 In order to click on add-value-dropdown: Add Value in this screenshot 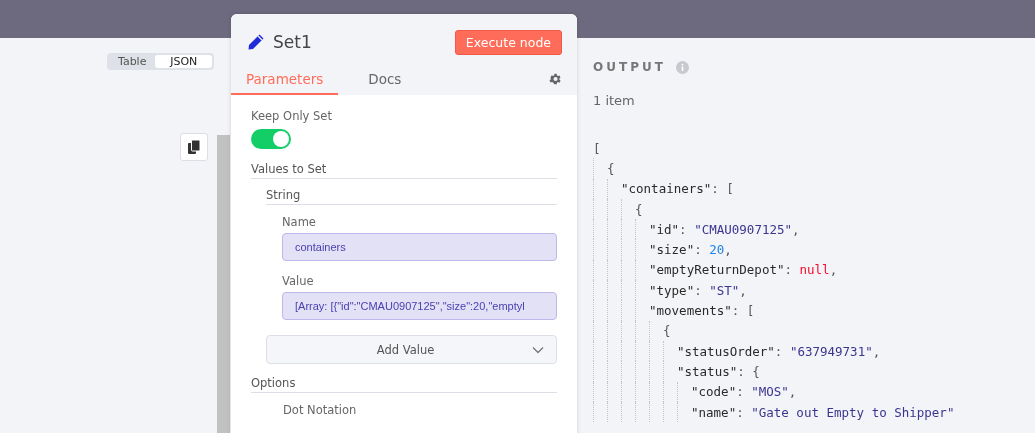, I will do `click(411, 349)`.